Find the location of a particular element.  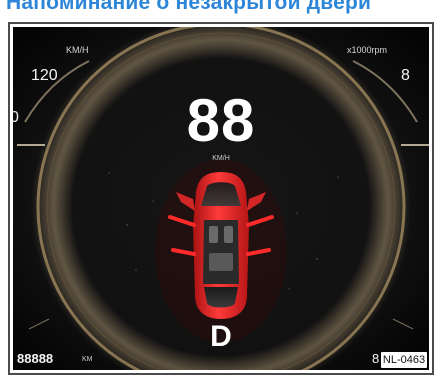

gear-indicator: D is located at coordinates (221, 336).